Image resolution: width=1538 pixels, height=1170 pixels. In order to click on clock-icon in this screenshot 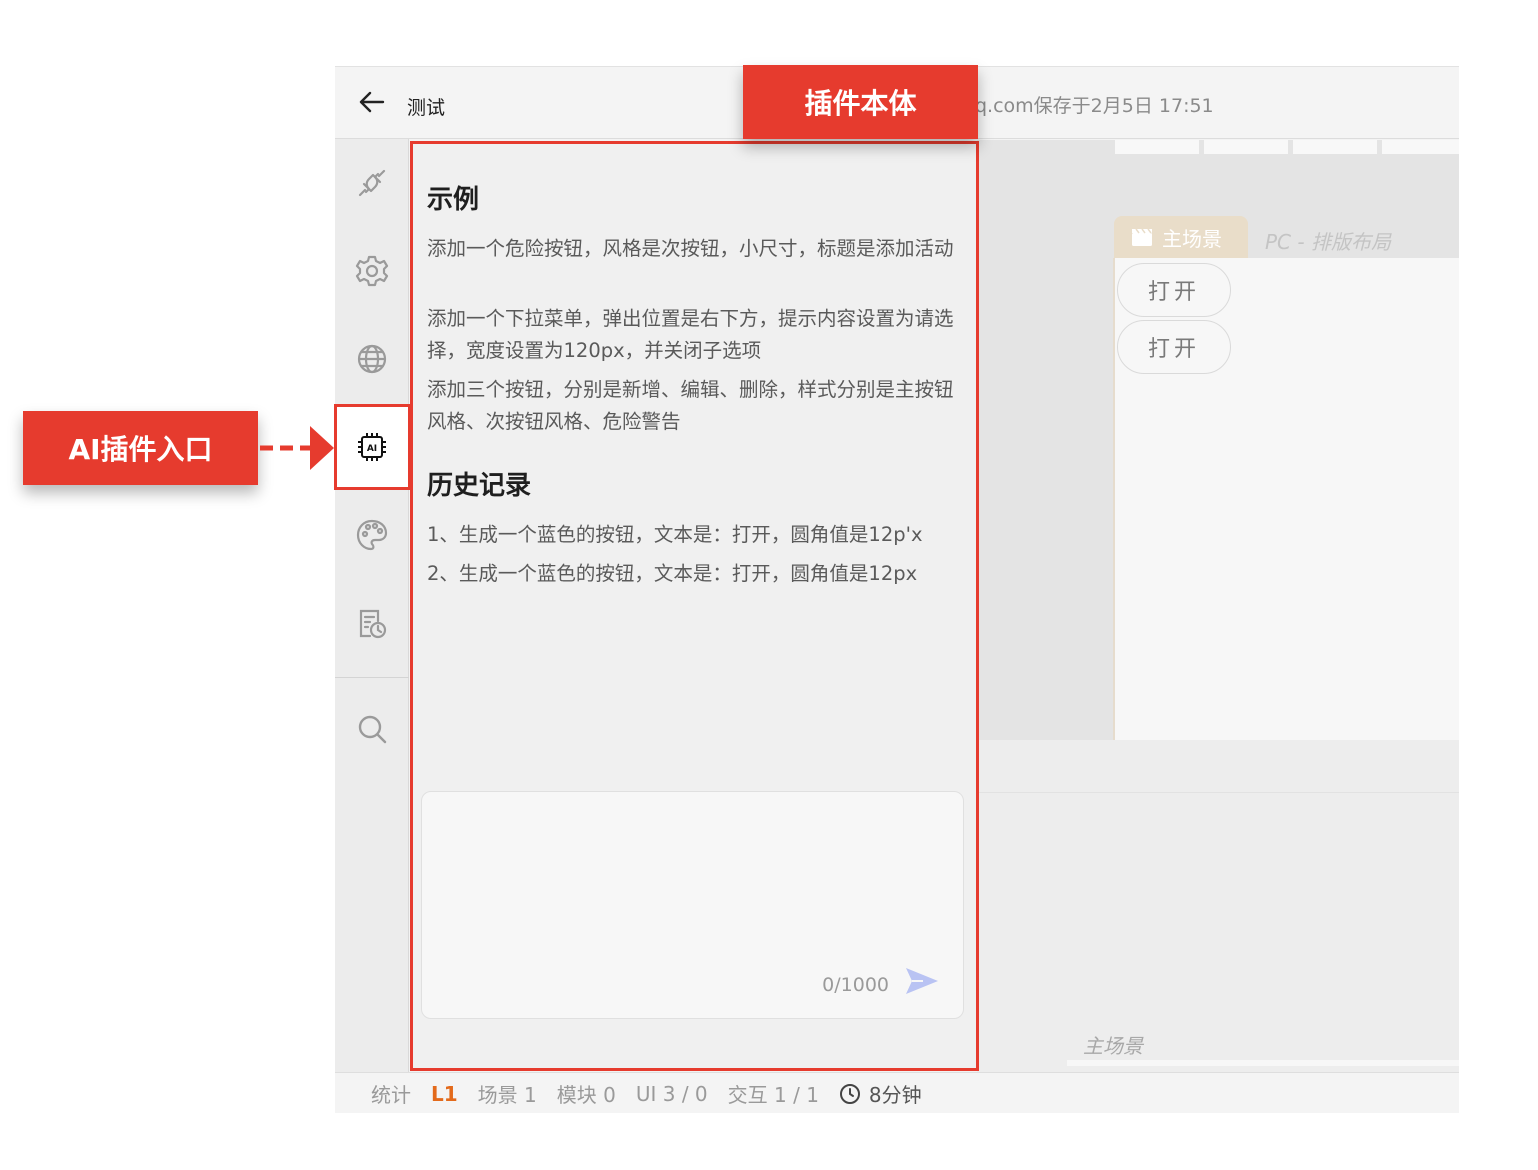, I will do `click(849, 1093)`.